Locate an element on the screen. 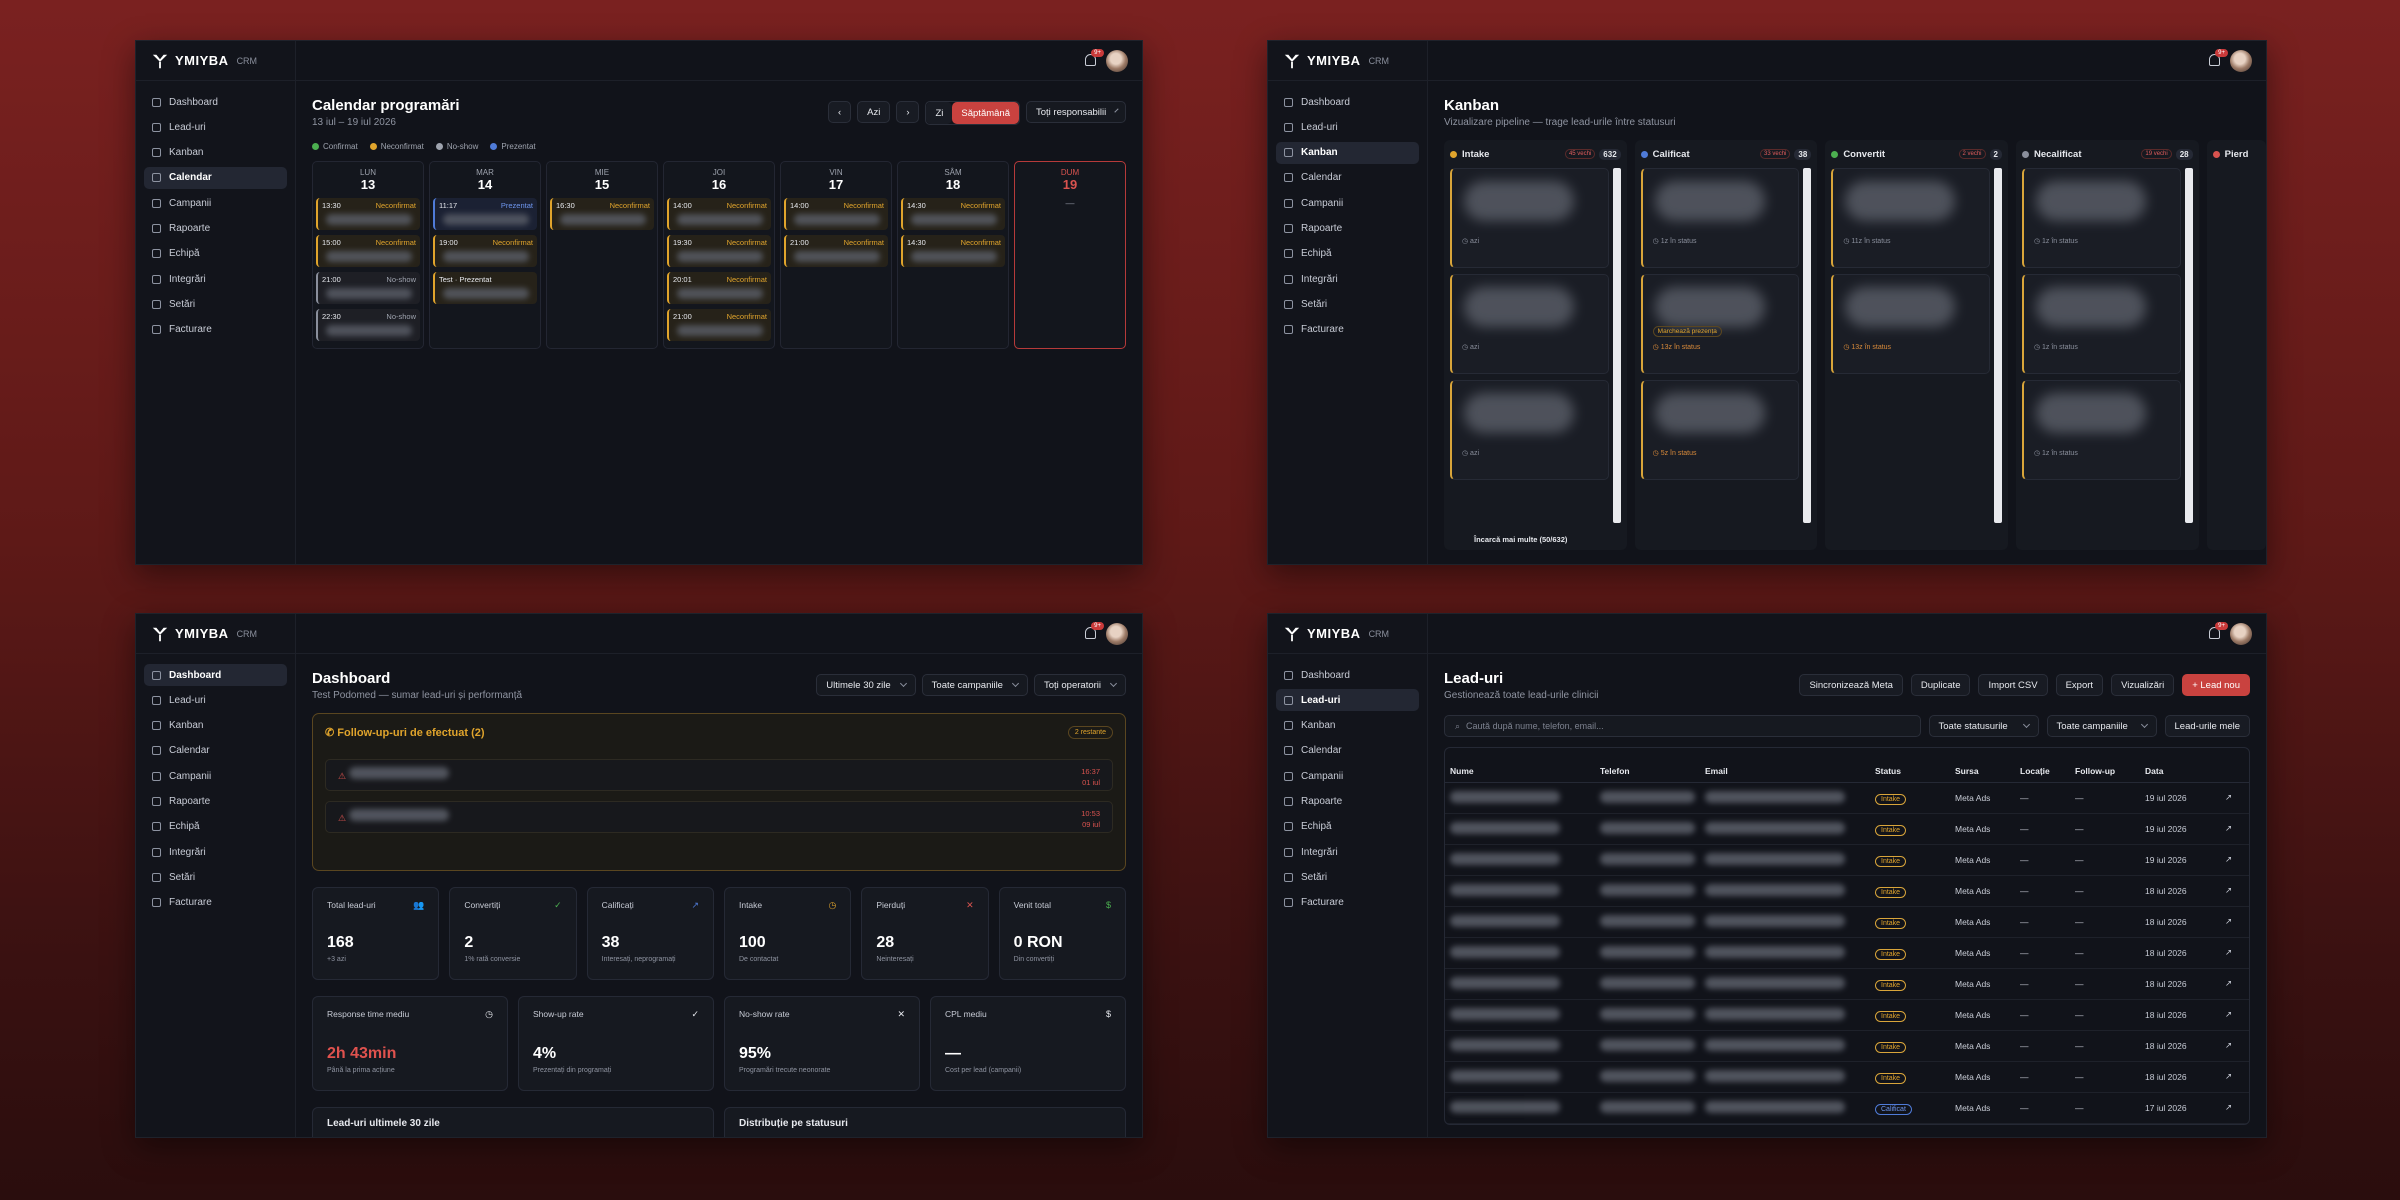 The image size is (2400, 1200). column-header: Telefon is located at coordinates (1647, 771).